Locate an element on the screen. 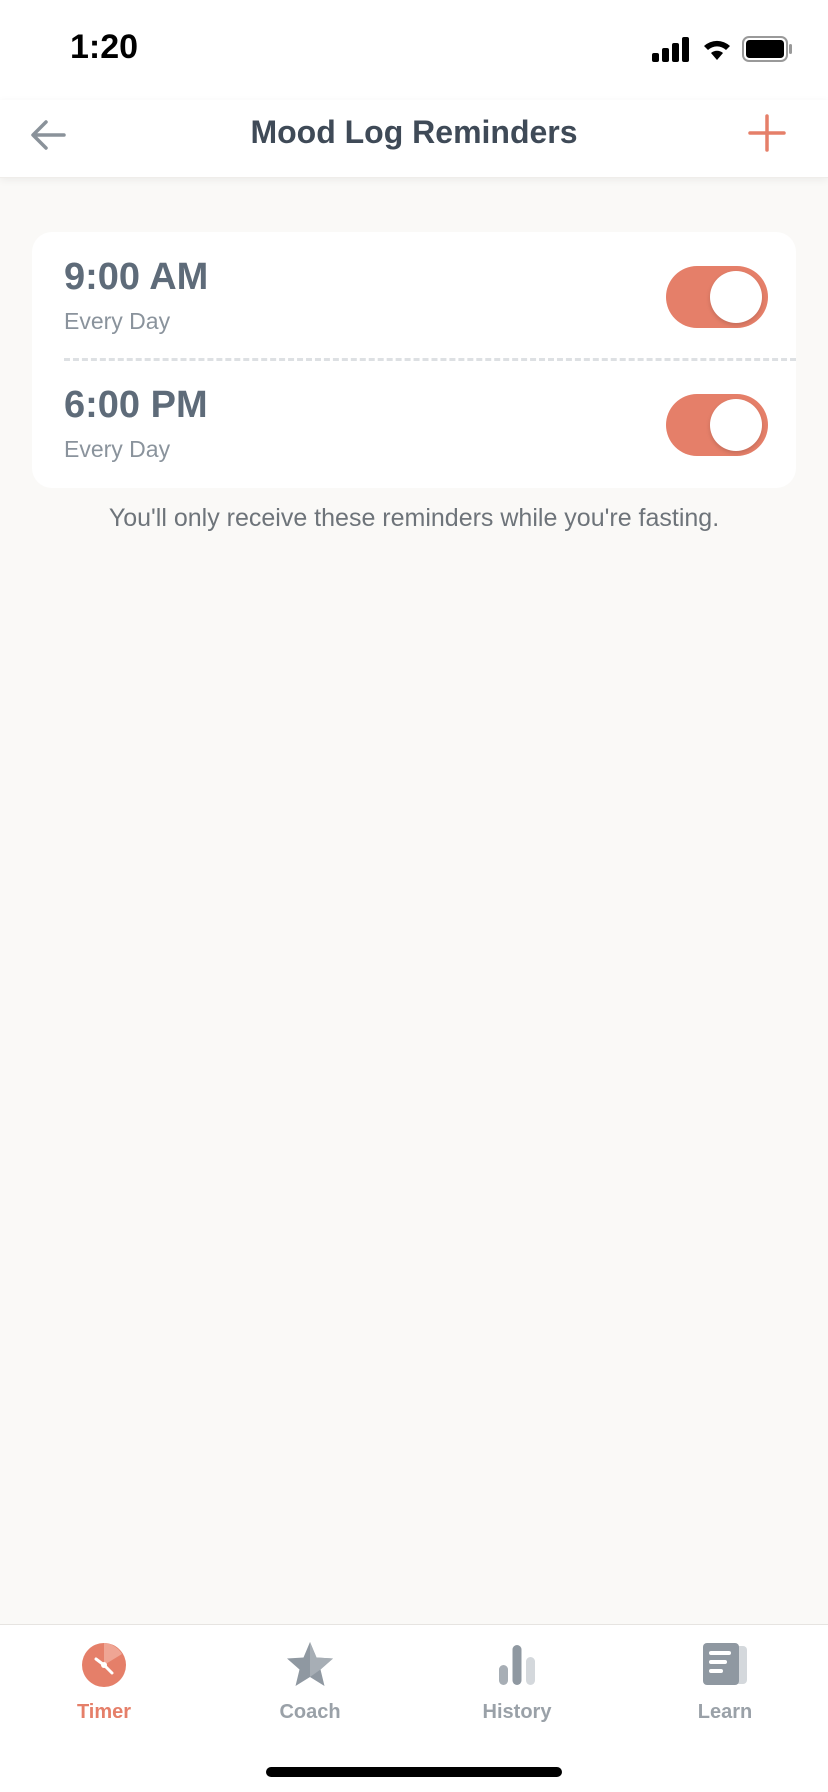 This screenshot has height=1792, width=828. tab-history: History is located at coordinates (517, 1689).